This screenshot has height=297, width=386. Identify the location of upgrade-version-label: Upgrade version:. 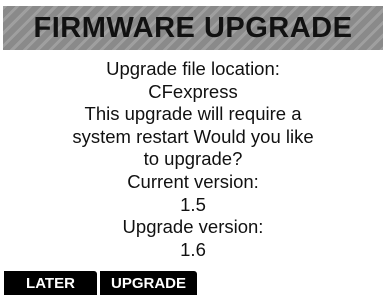
(193, 227).